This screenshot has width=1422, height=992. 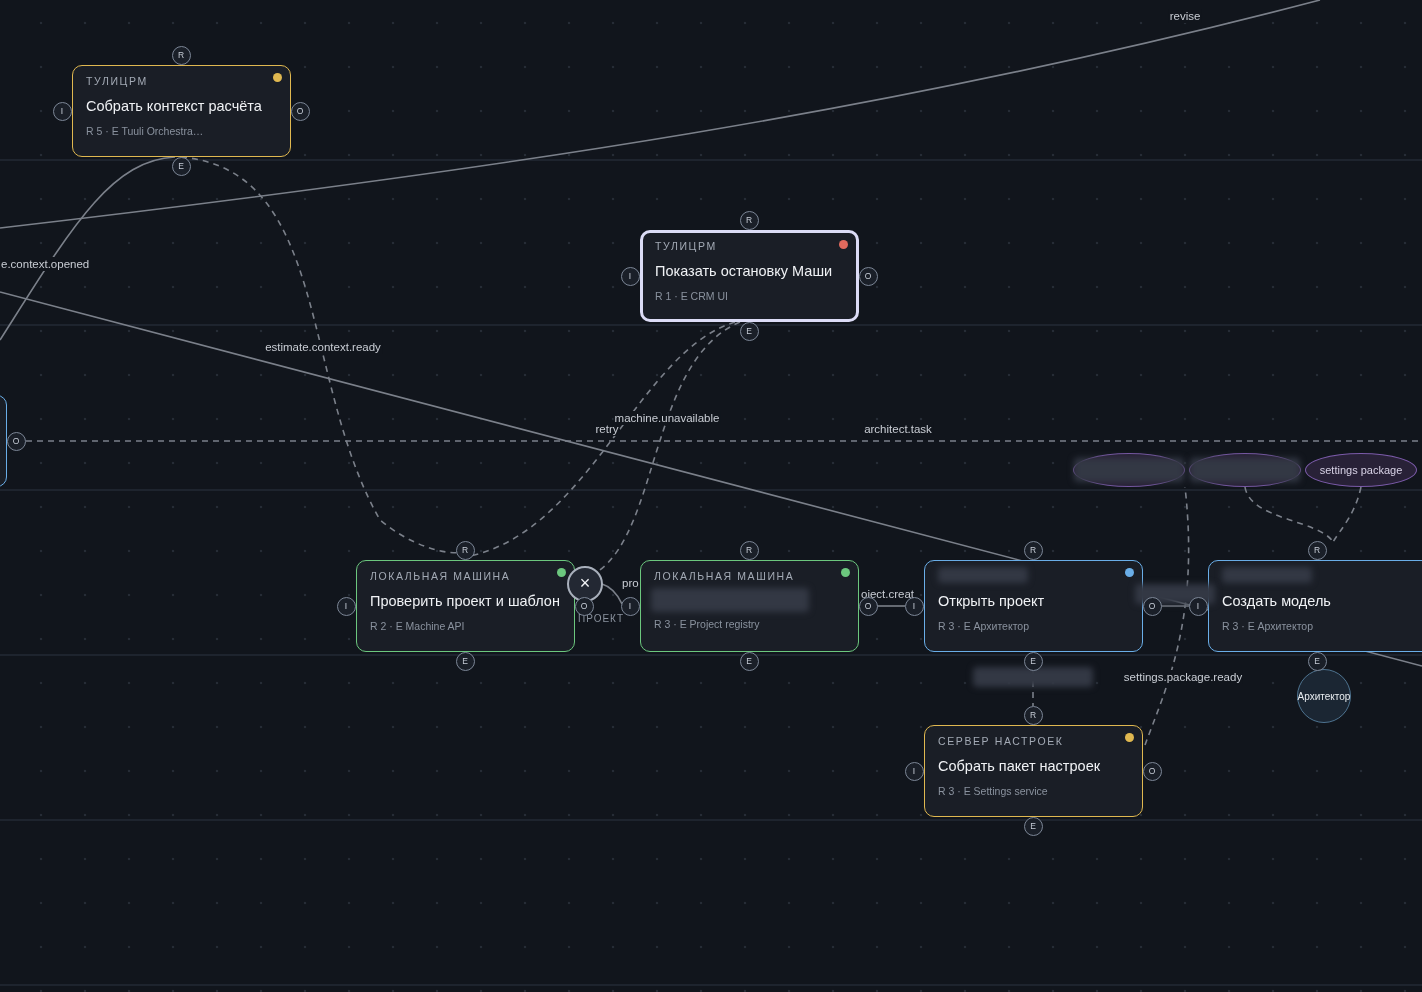 What do you see at coordinates (1020, 766) in the screenshot?
I see `node-title: Собрать пакет настроек` at bounding box center [1020, 766].